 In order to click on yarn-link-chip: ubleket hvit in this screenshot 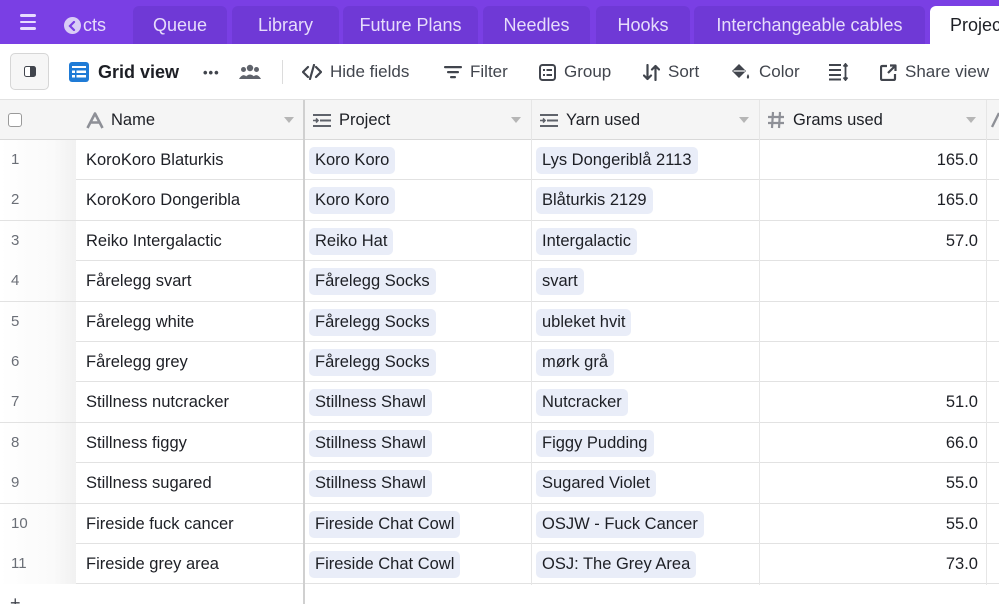, I will do `click(584, 322)`.